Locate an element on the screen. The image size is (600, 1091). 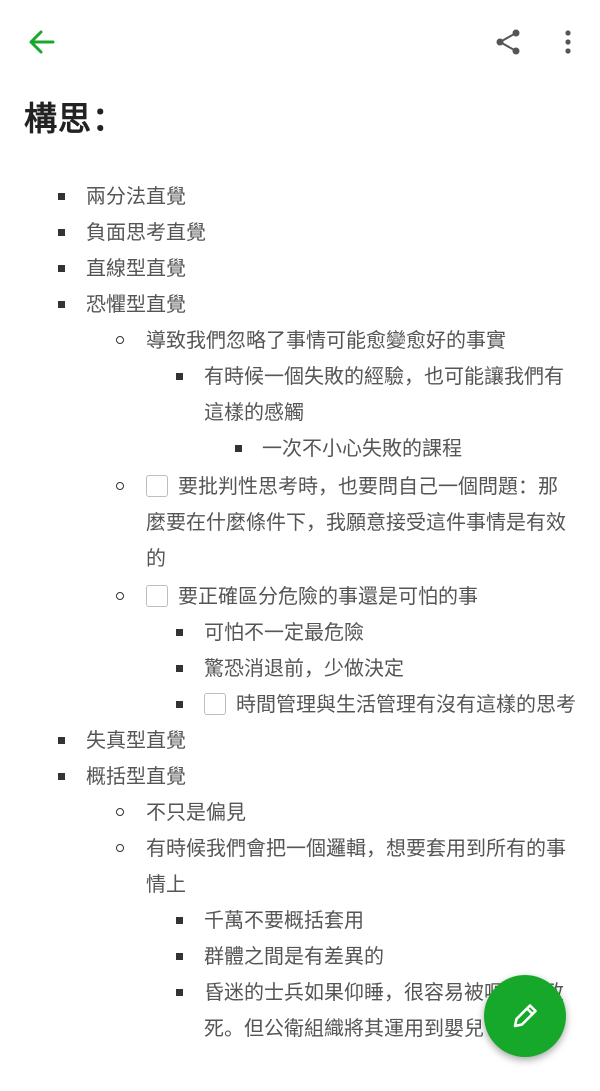
share-button is located at coordinates (508, 42).